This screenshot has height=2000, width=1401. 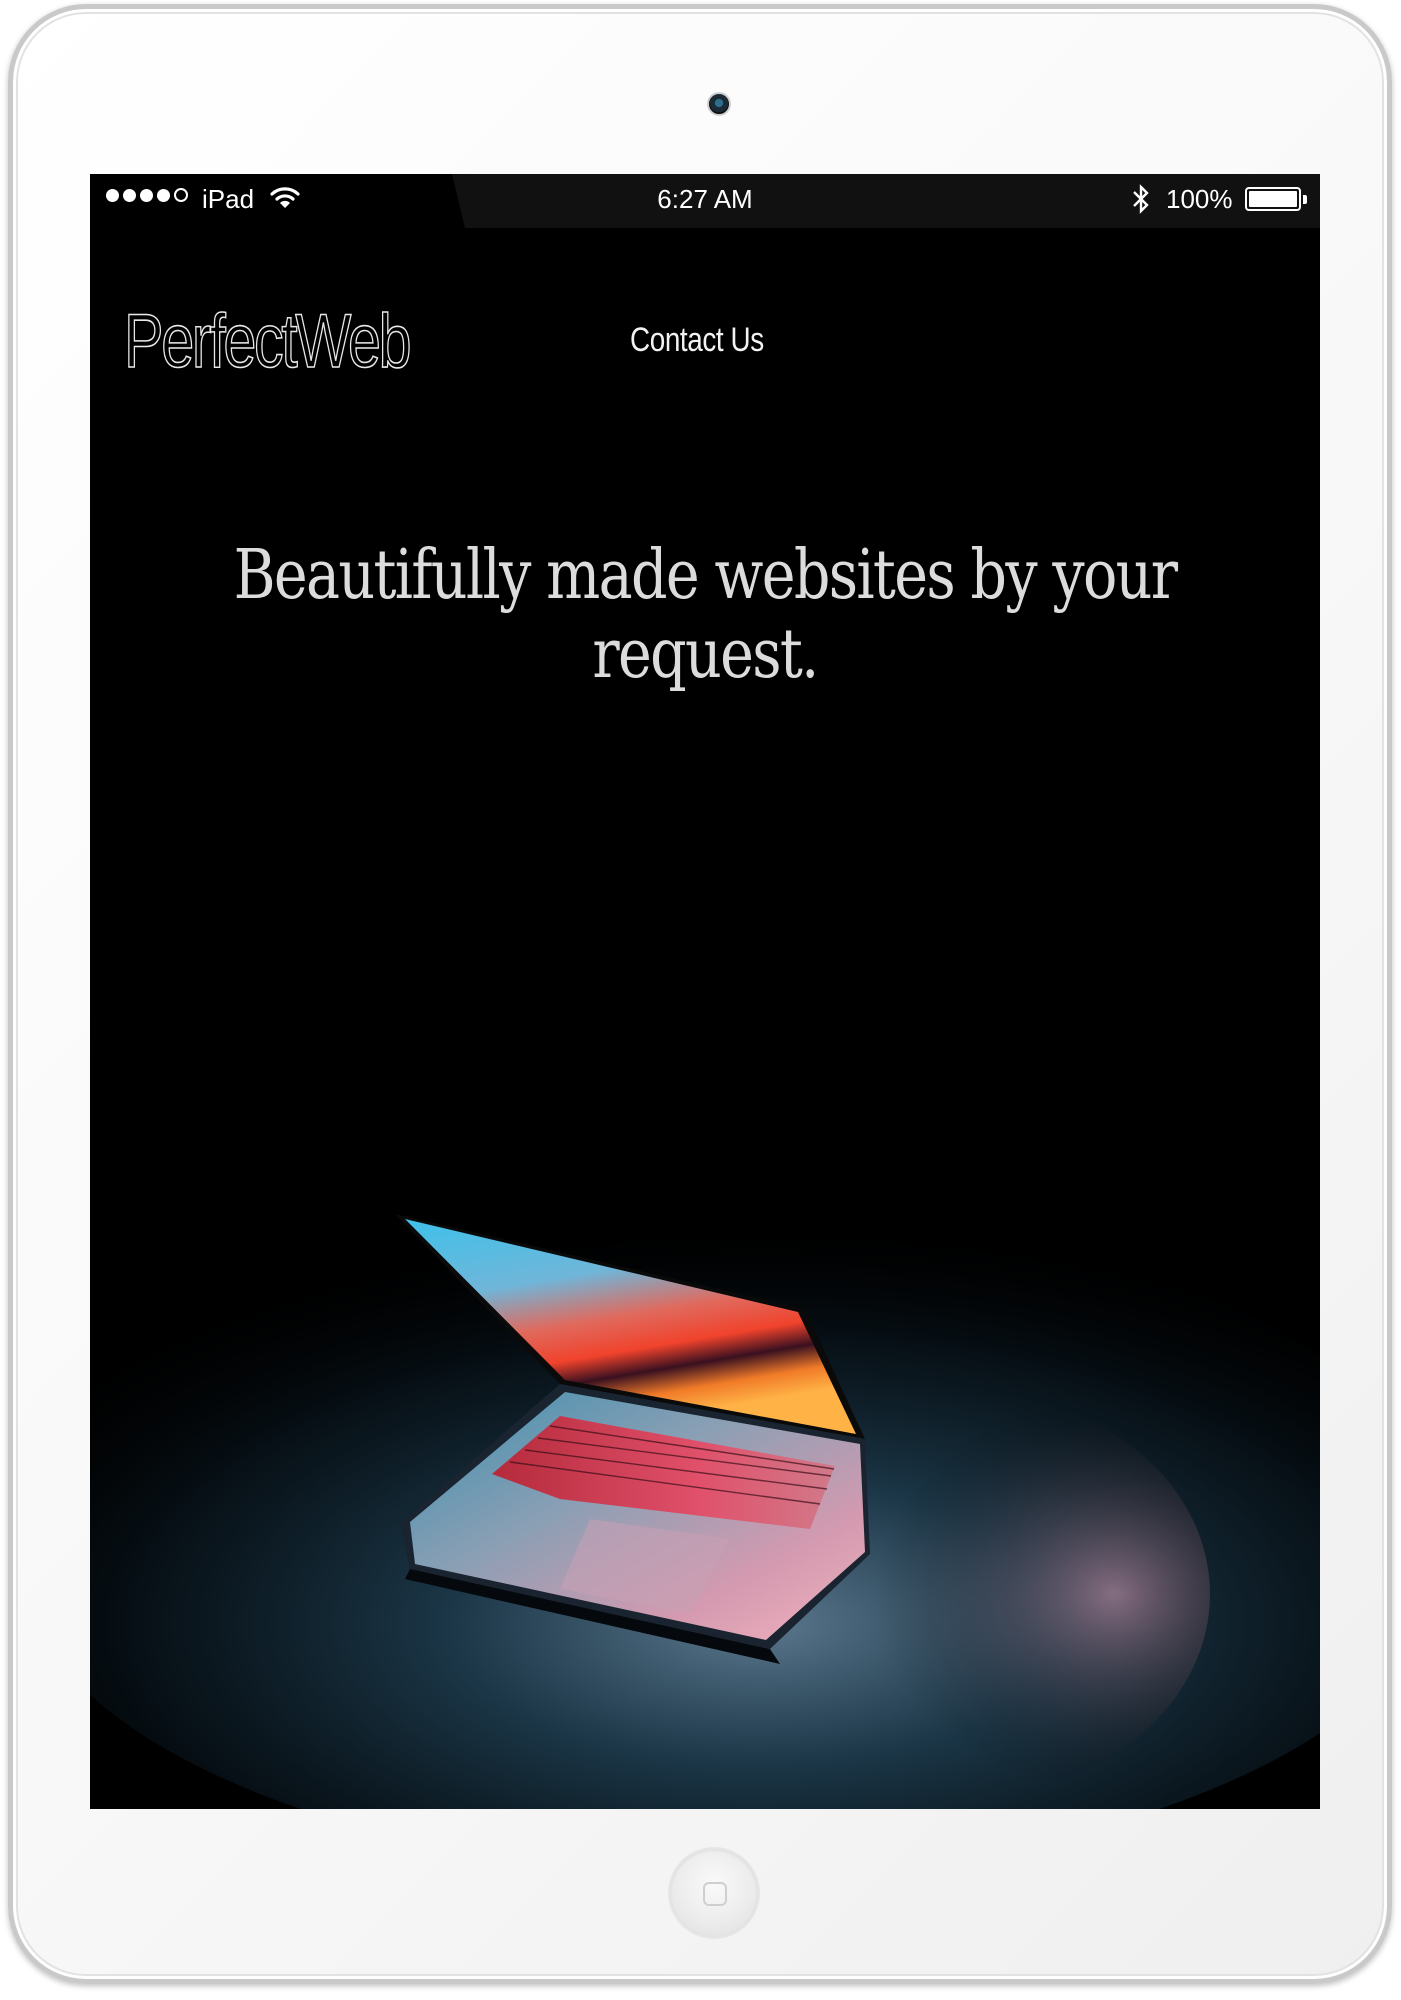 What do you see at coordinates (1305, 199) in the screenshot?
I see `battery-tip` at bounding box center [1305, 199].